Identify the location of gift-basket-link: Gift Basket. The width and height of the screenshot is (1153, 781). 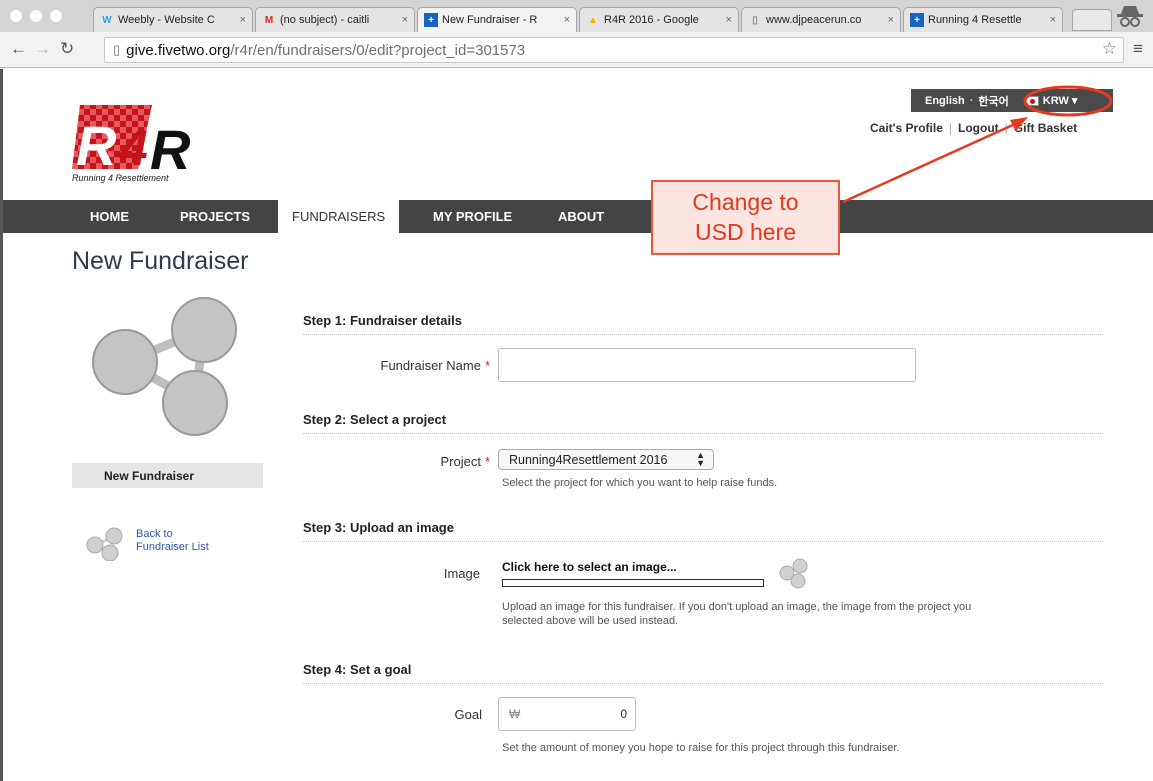
(1045, 128).